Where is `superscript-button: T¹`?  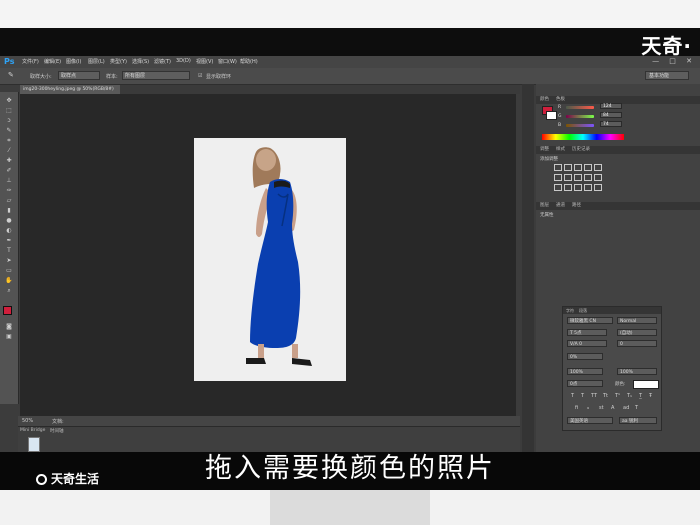
superscript-button: T¹ is located at coordinates (617, 396).